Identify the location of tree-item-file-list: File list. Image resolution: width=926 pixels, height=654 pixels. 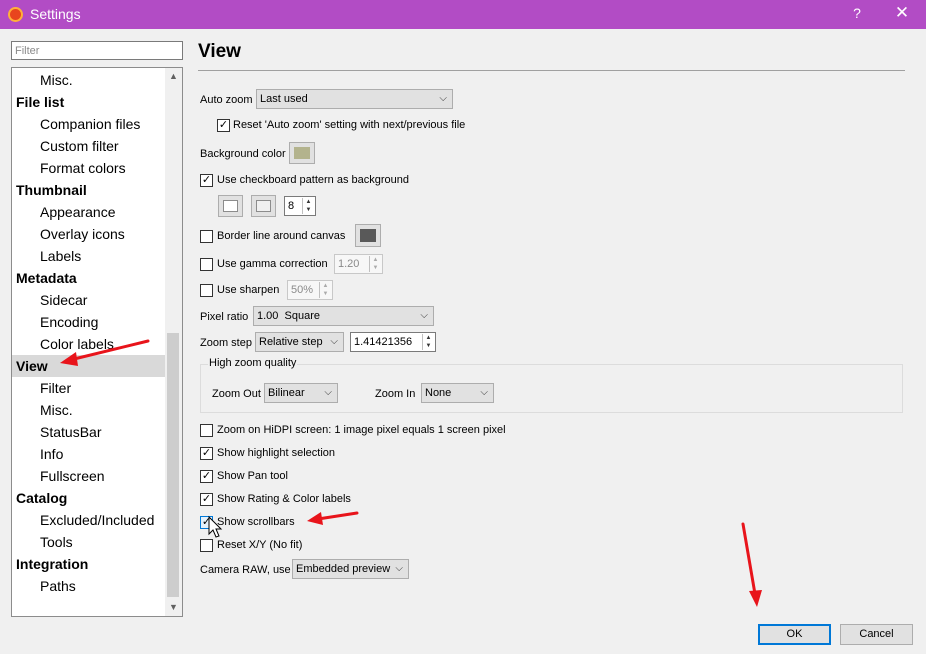
(88, 102).